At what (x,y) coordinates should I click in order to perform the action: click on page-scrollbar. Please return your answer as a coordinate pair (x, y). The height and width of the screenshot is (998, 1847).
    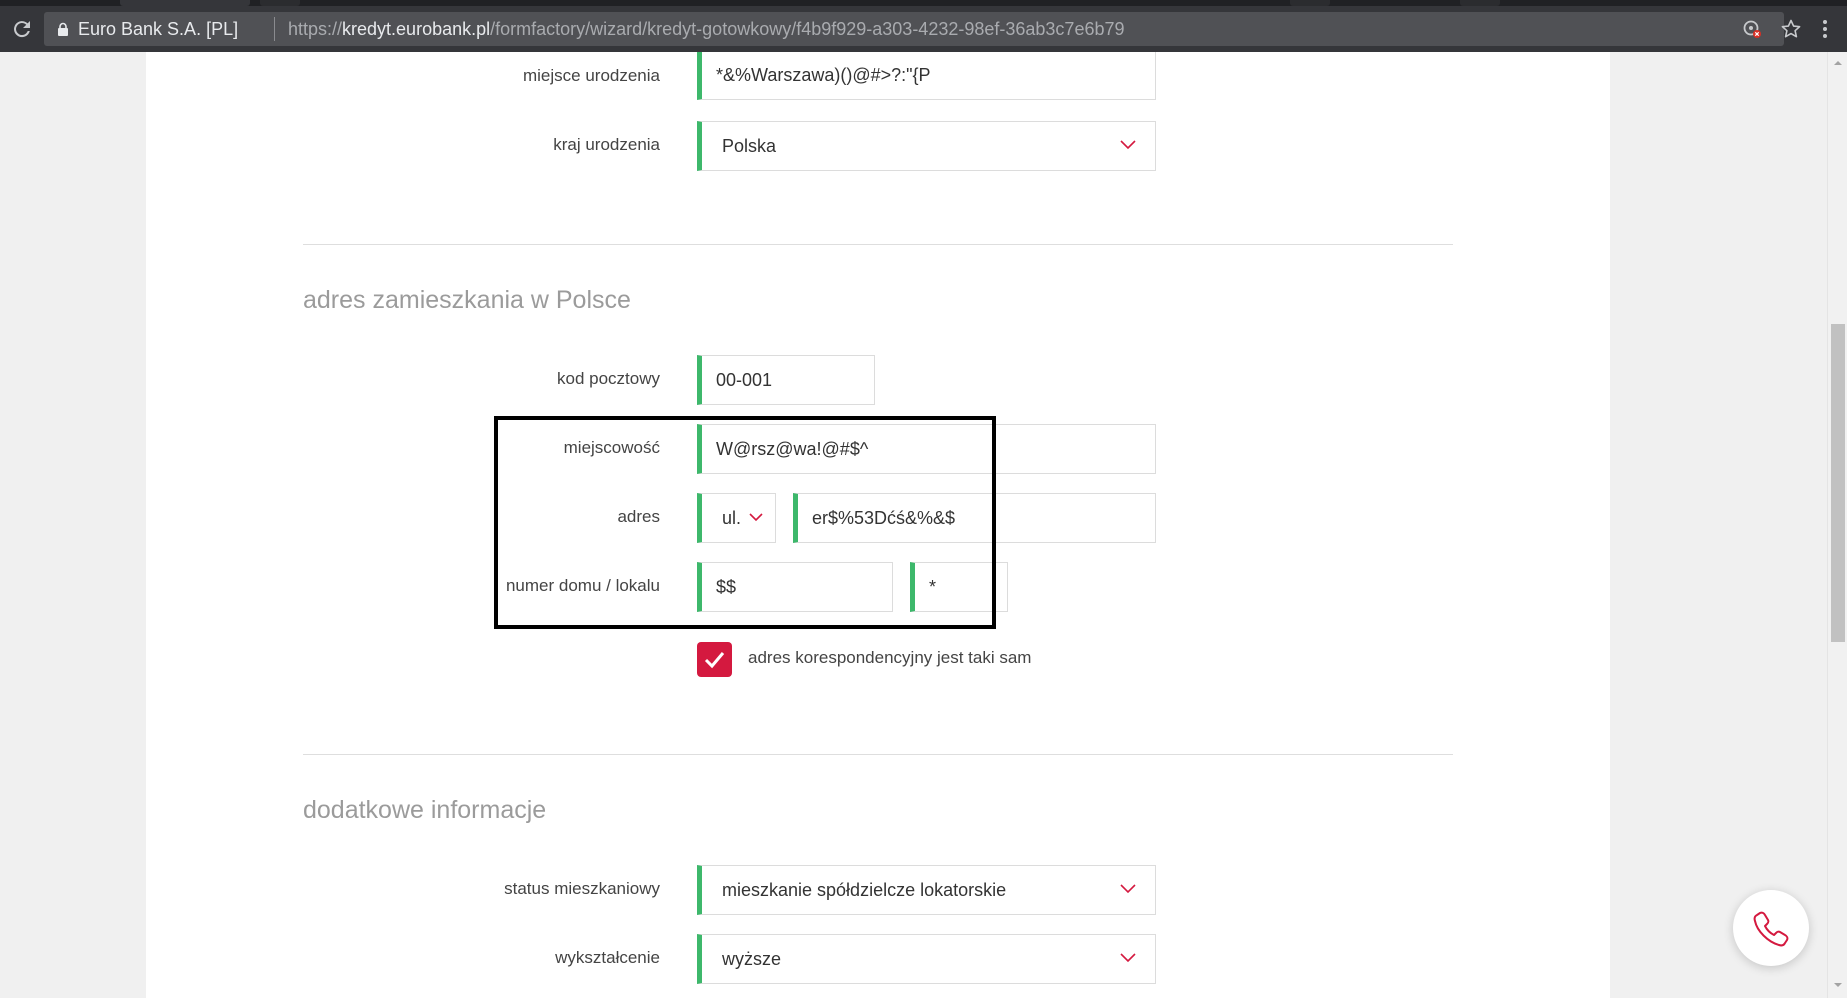
    Looking at the image, I should click on (1837, 525).